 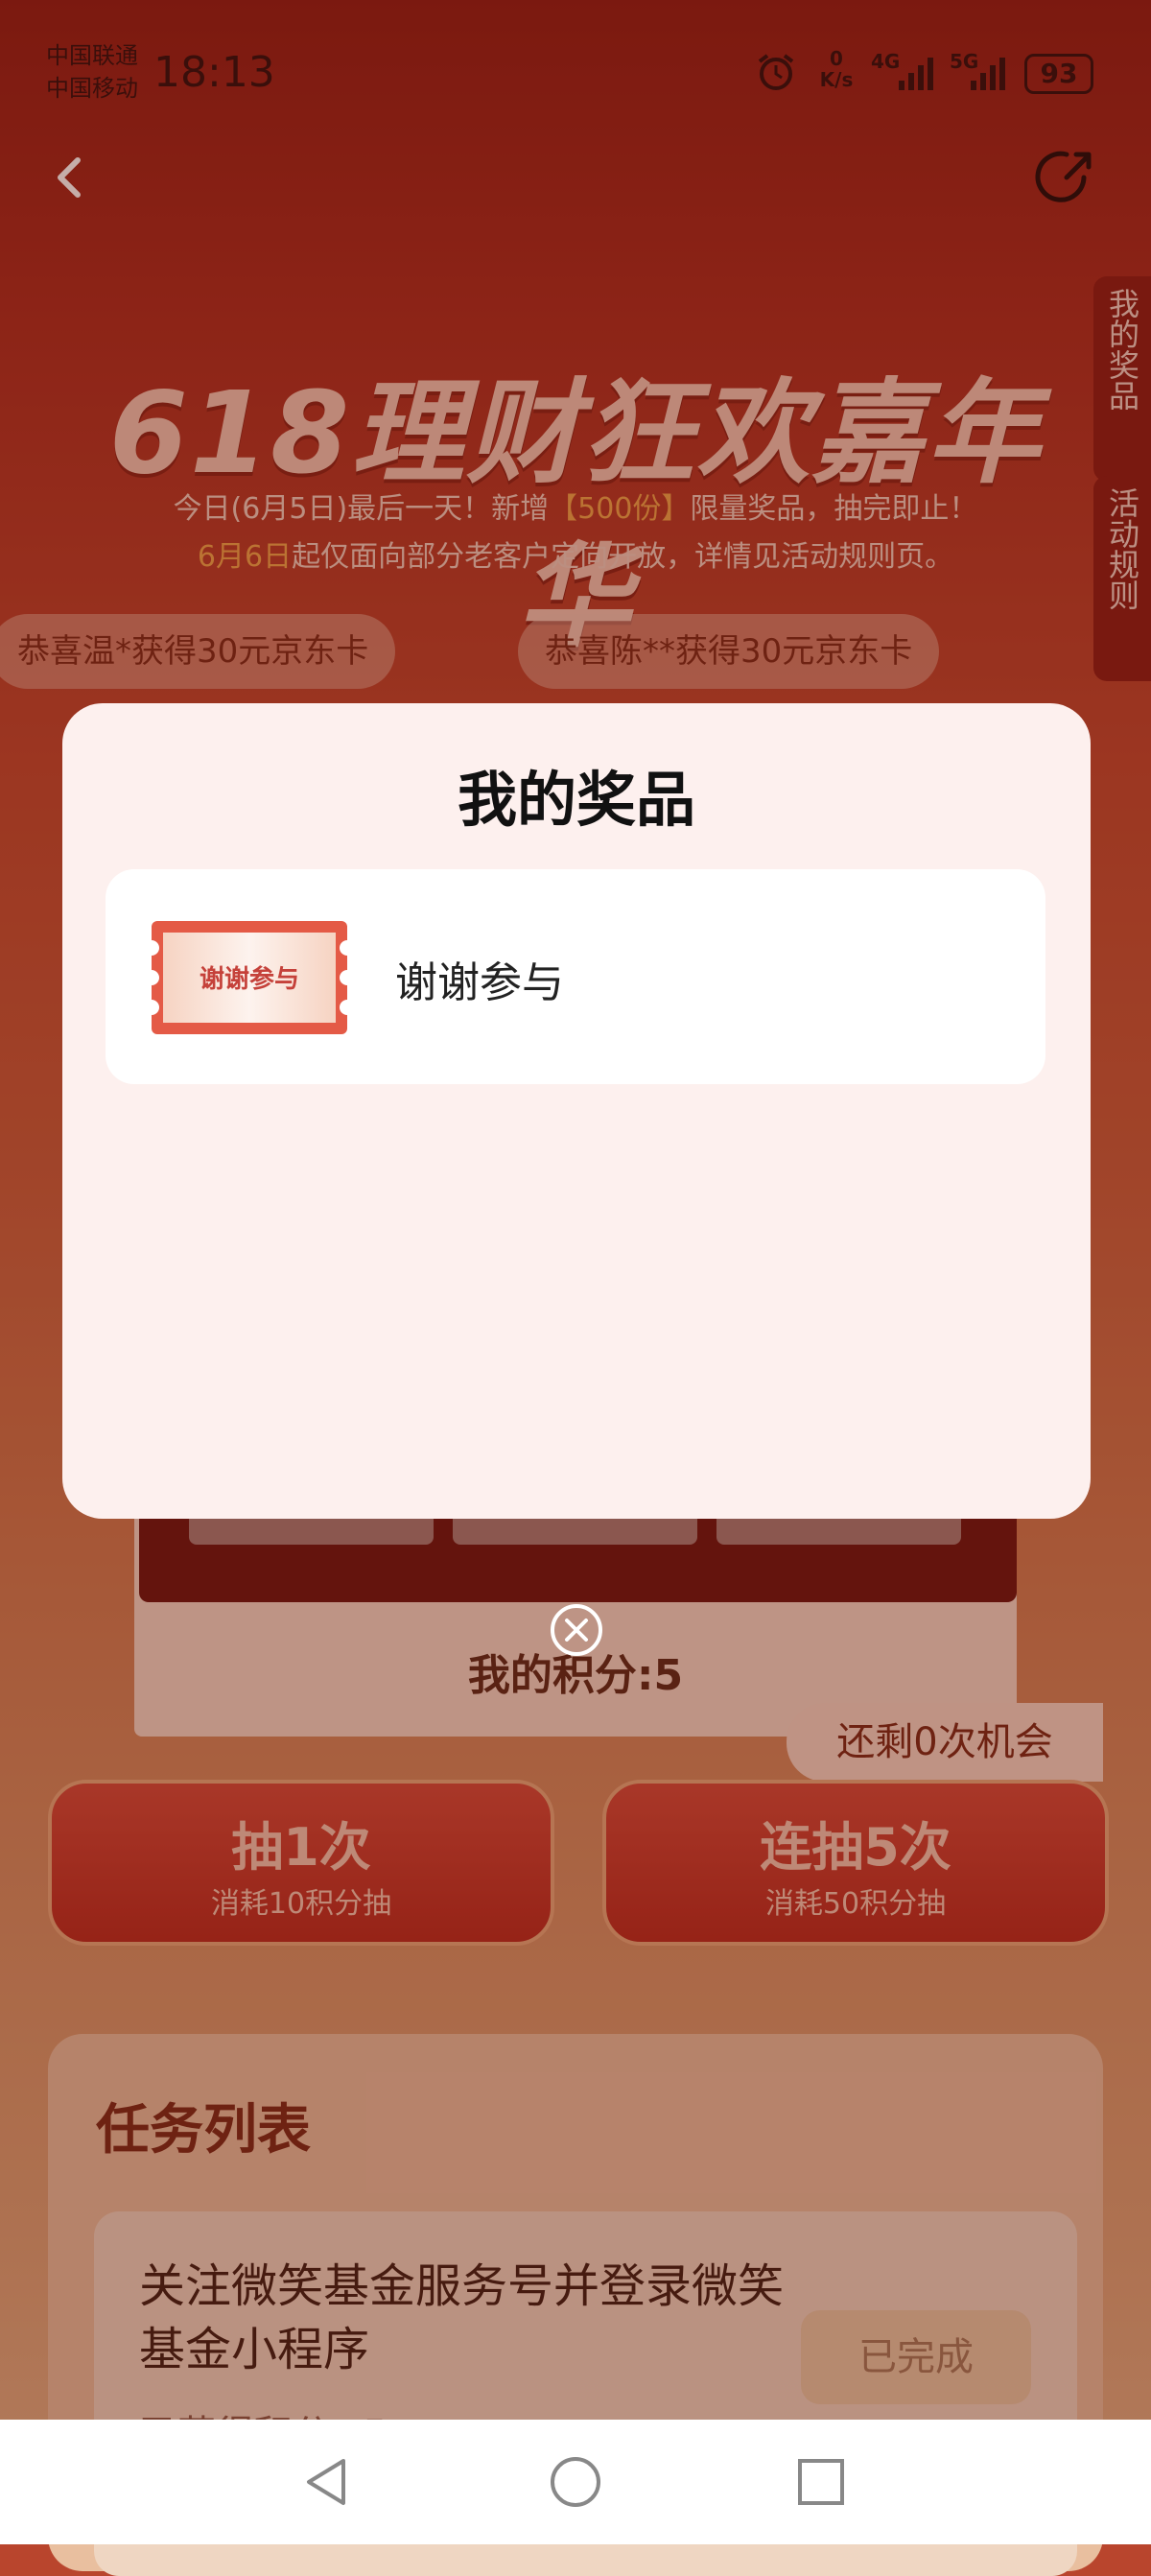 What do you see at coordinates (821, 2482) in the screenshot?
I see `square-recent-icon` at bounding box center [821, 2482].